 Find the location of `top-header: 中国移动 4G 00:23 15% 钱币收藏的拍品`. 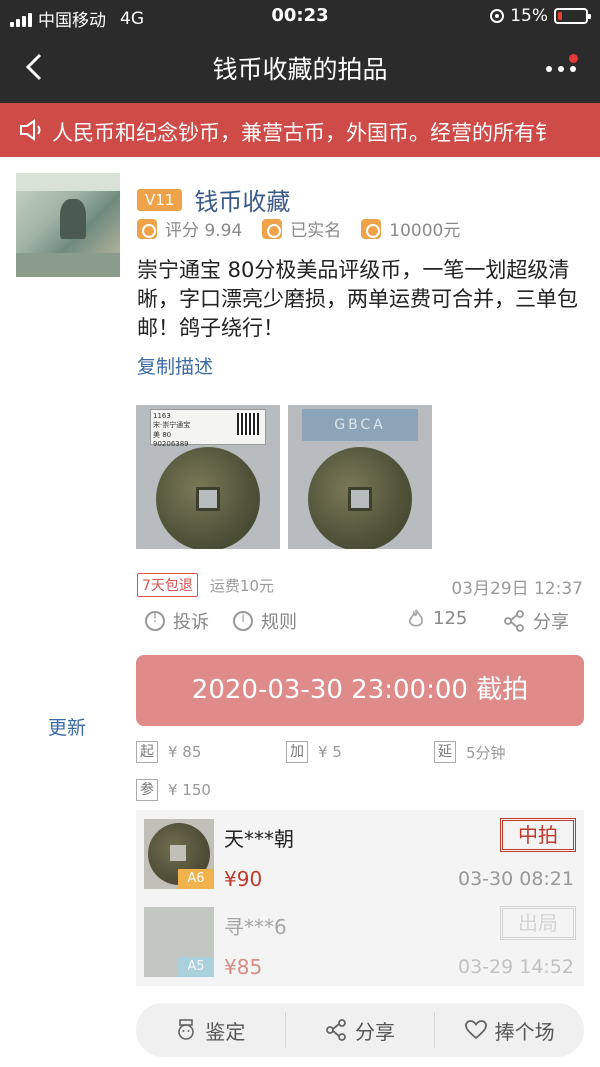

top-header: 中国移动 4G 00:23 15% 钱币收藏的拍品 is located at coordinates (300, 51).